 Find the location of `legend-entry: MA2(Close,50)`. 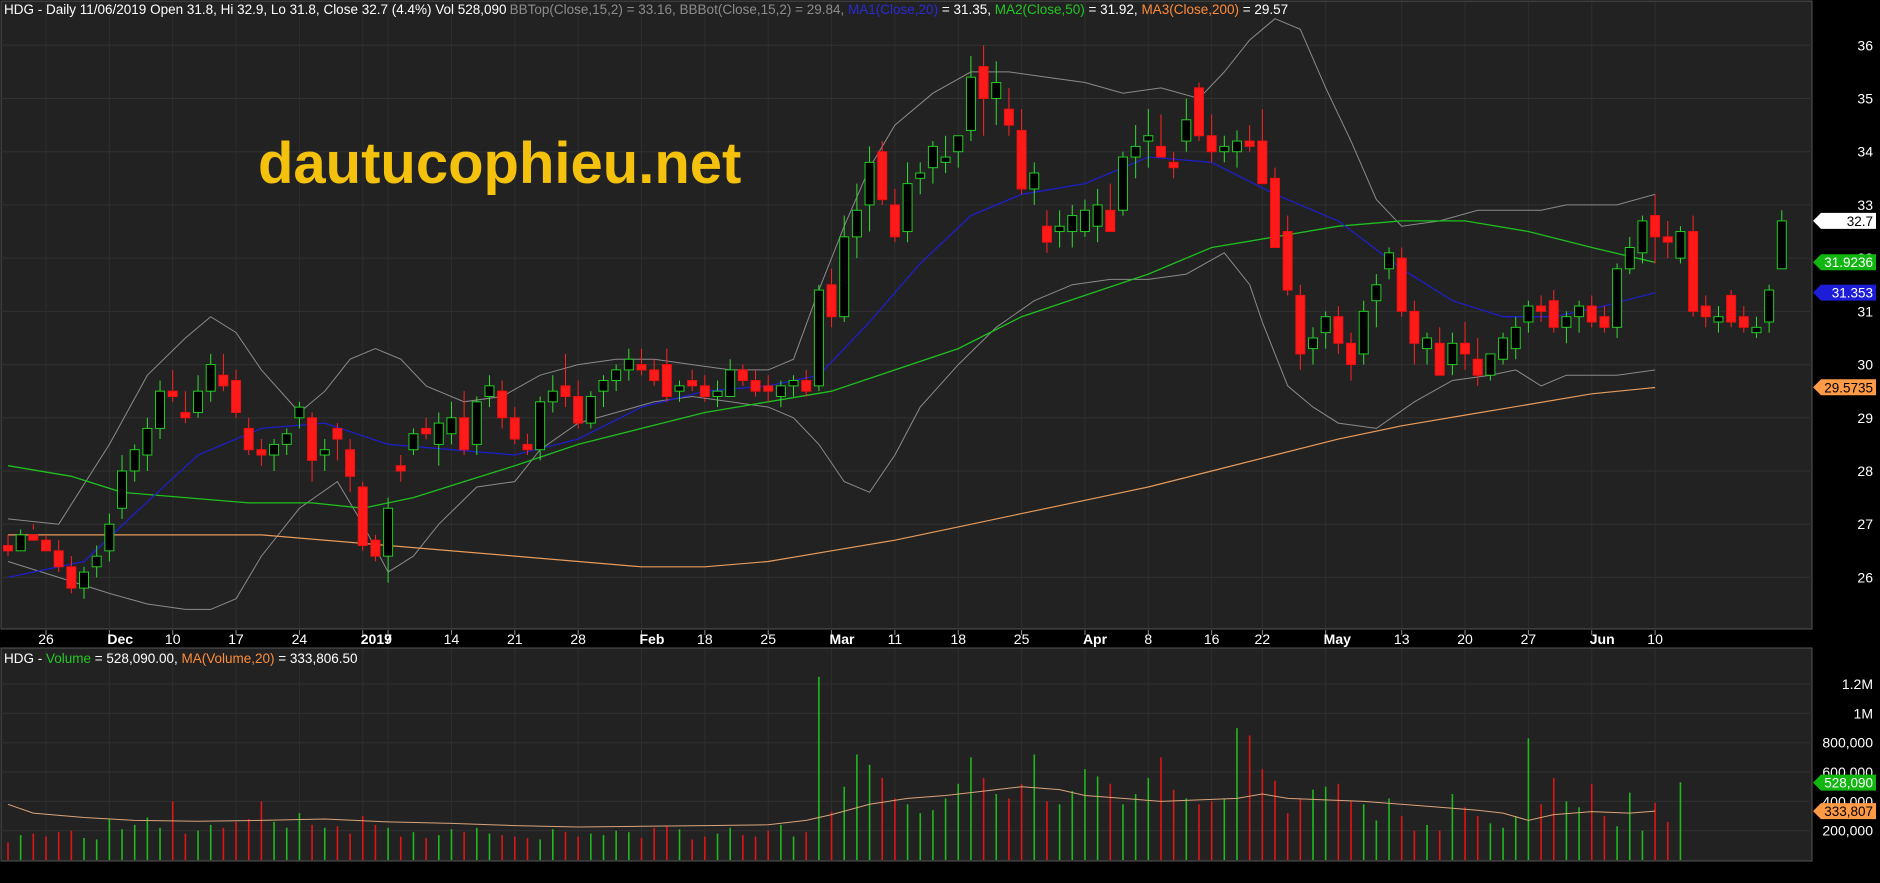

legend-entry: MA2(Close,50) is located at coordinates (1040, 9).